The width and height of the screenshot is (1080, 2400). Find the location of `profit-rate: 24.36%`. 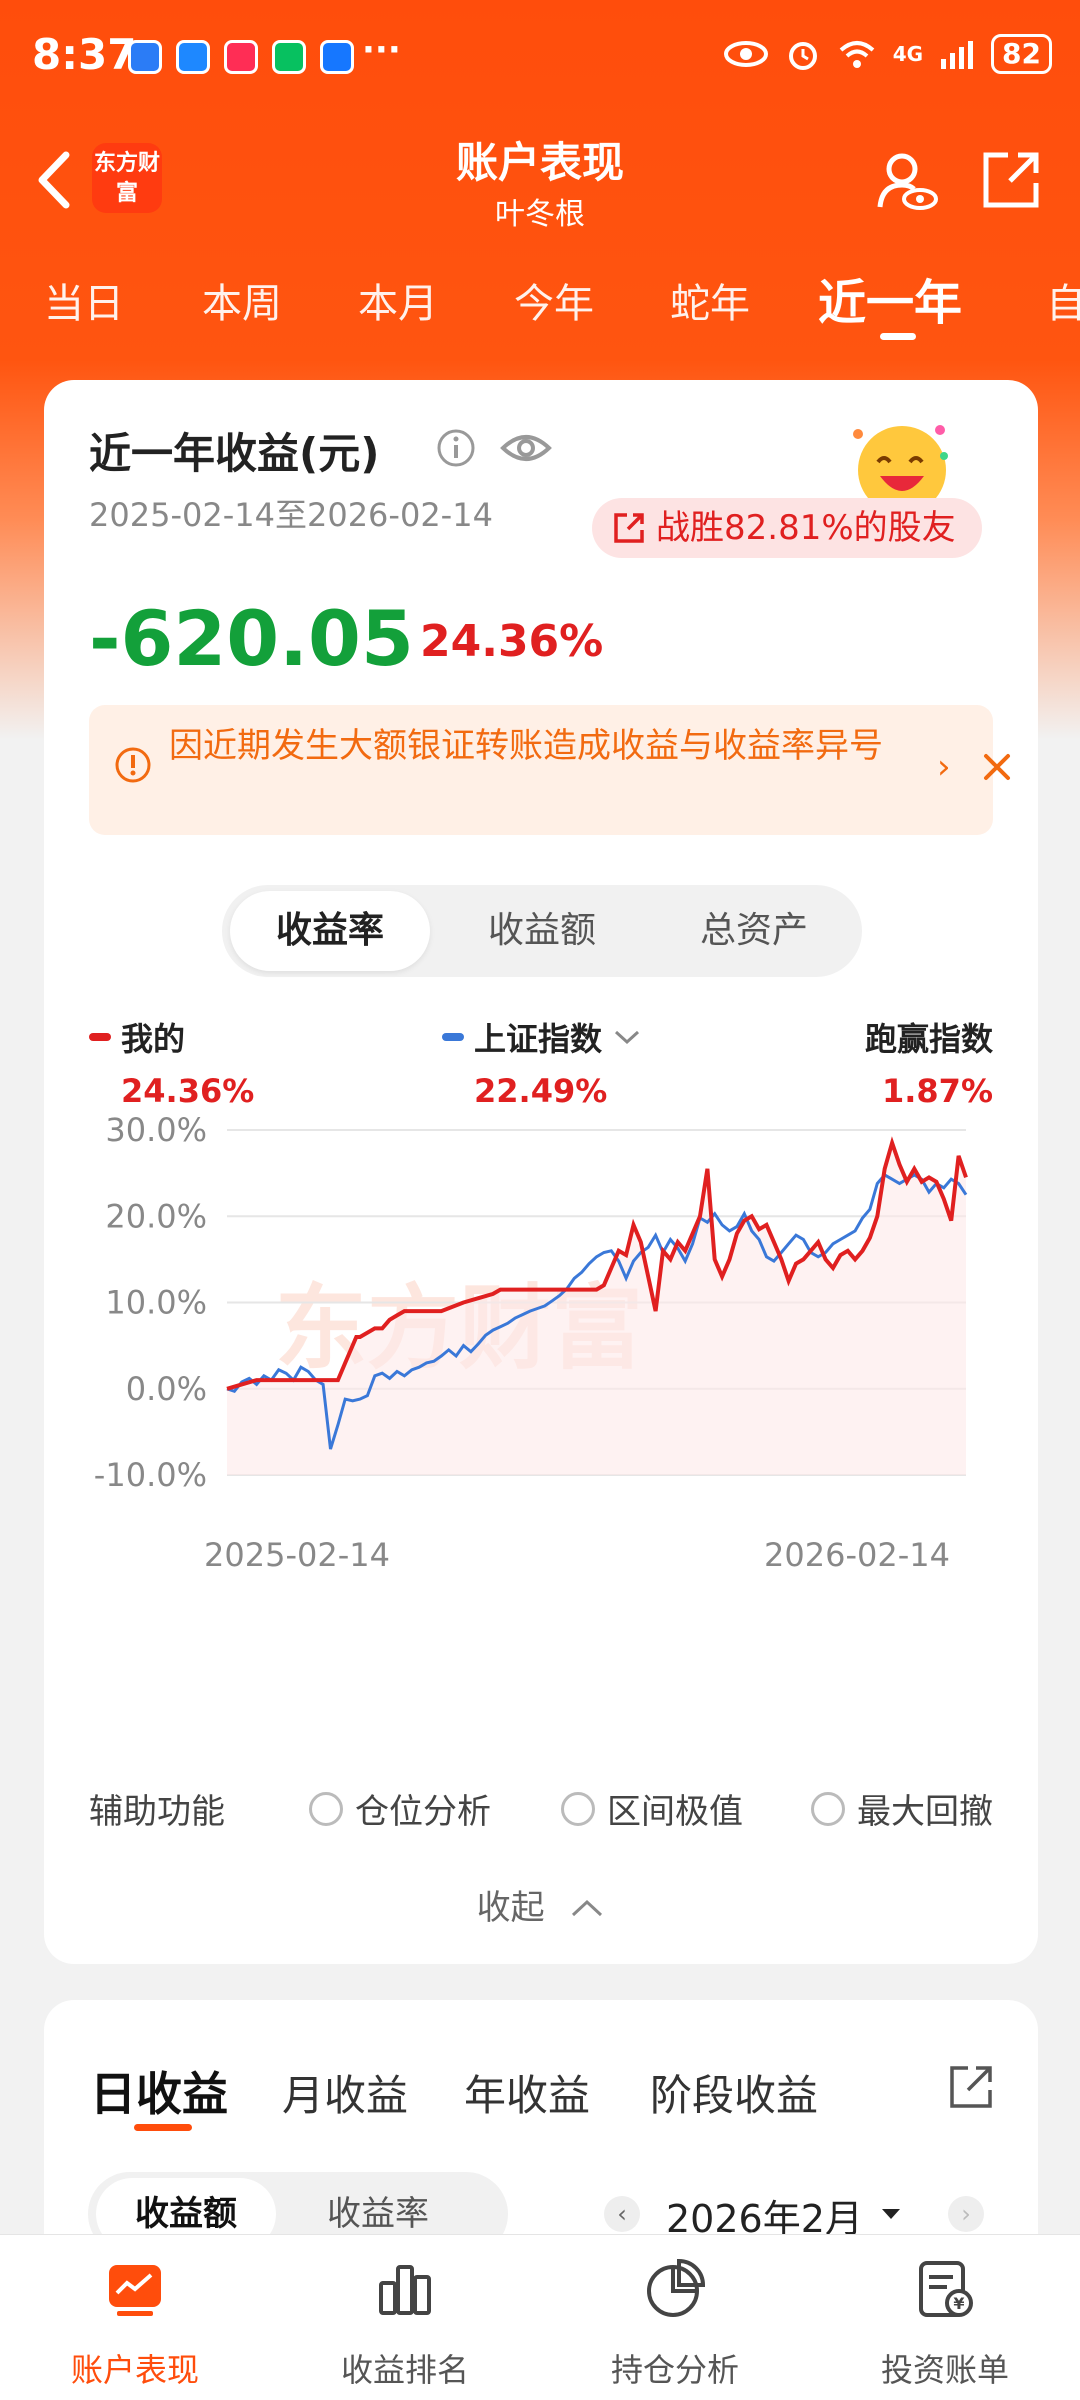

profit-rate: 24.36% is located at coordinates (512, 641).